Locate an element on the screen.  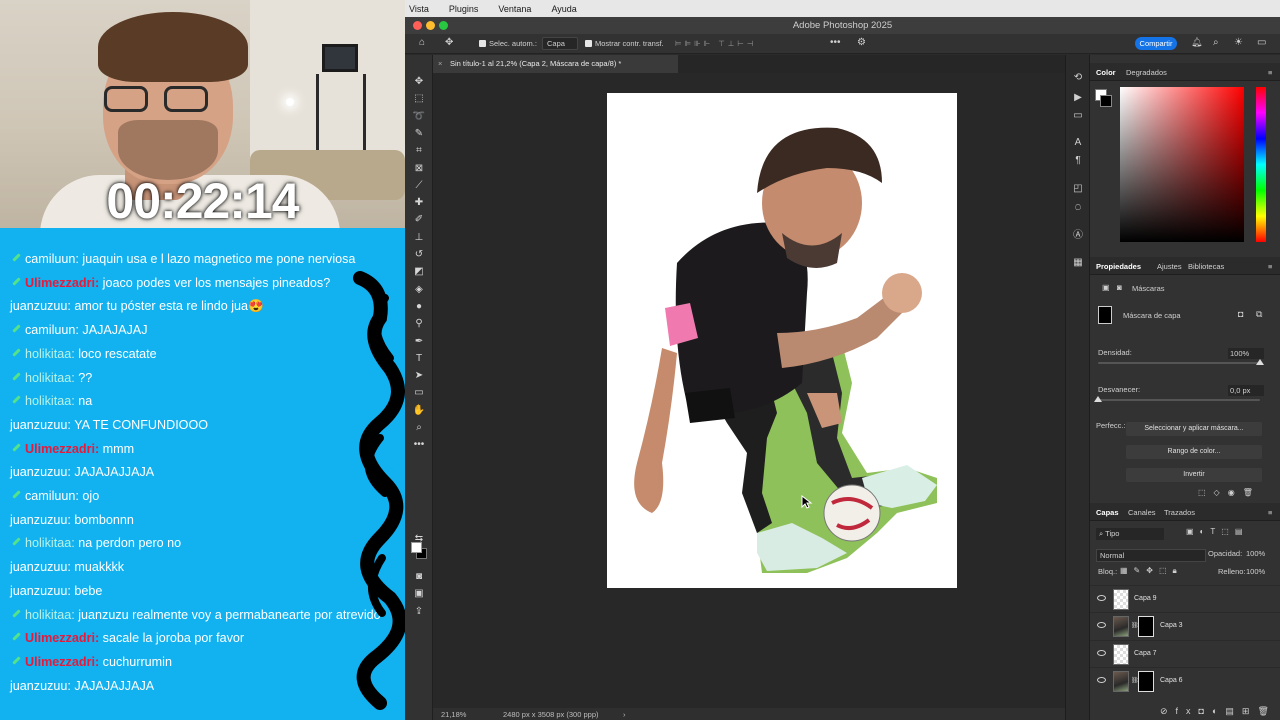
dodge-tool-icon: ⚲ is located at coordinates (419, 324).